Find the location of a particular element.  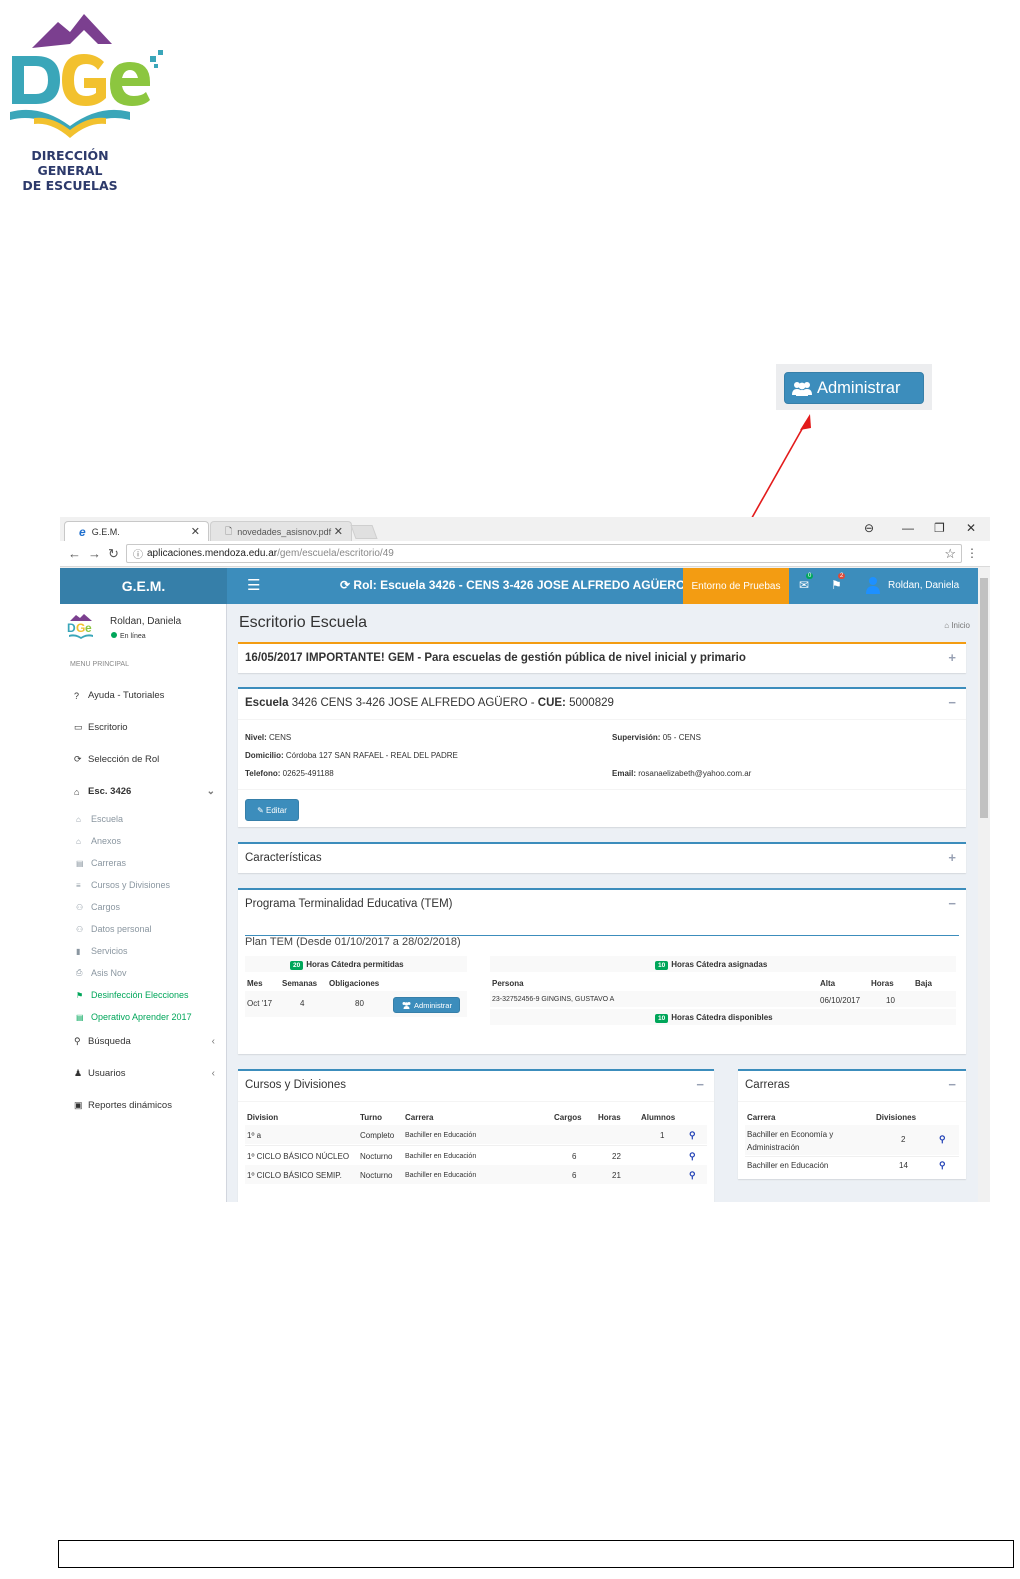

sidebar-subitem-asis-nov: ⎙ Asis Nov is located at coordinates (101, 973).